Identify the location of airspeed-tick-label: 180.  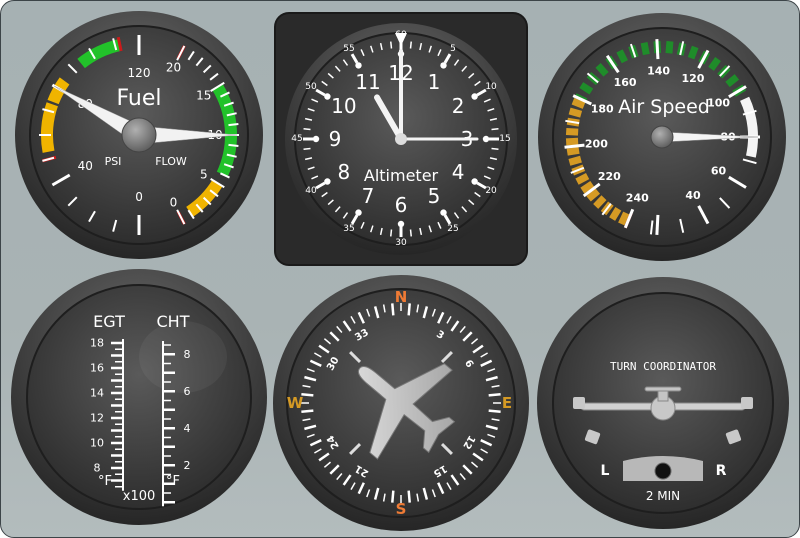
(602, 109).